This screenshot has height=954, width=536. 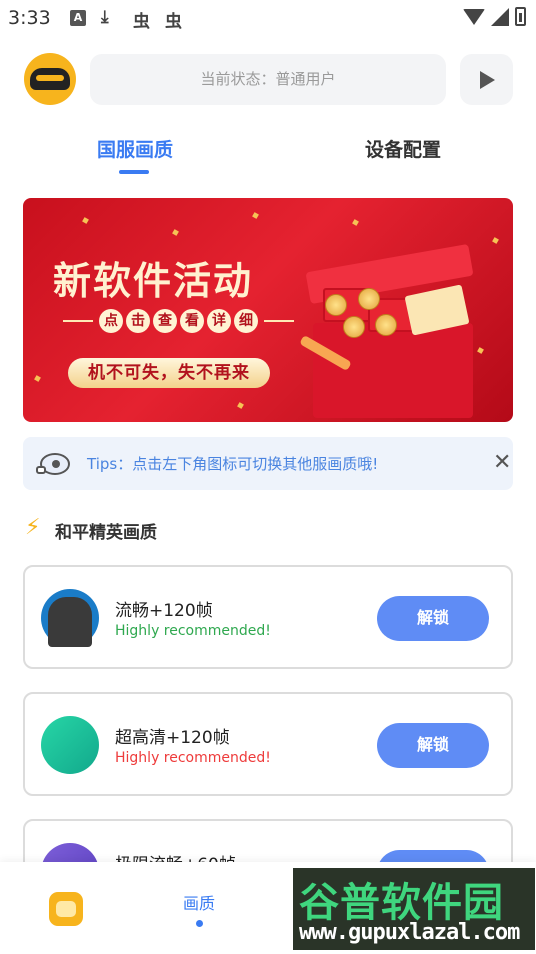 What do you see at coordinates (233, 464) in the screenshot?
I see `tips-text: Tips：点击左下角图标可切换其他服画质哦!` at bounding box center [233, 464].